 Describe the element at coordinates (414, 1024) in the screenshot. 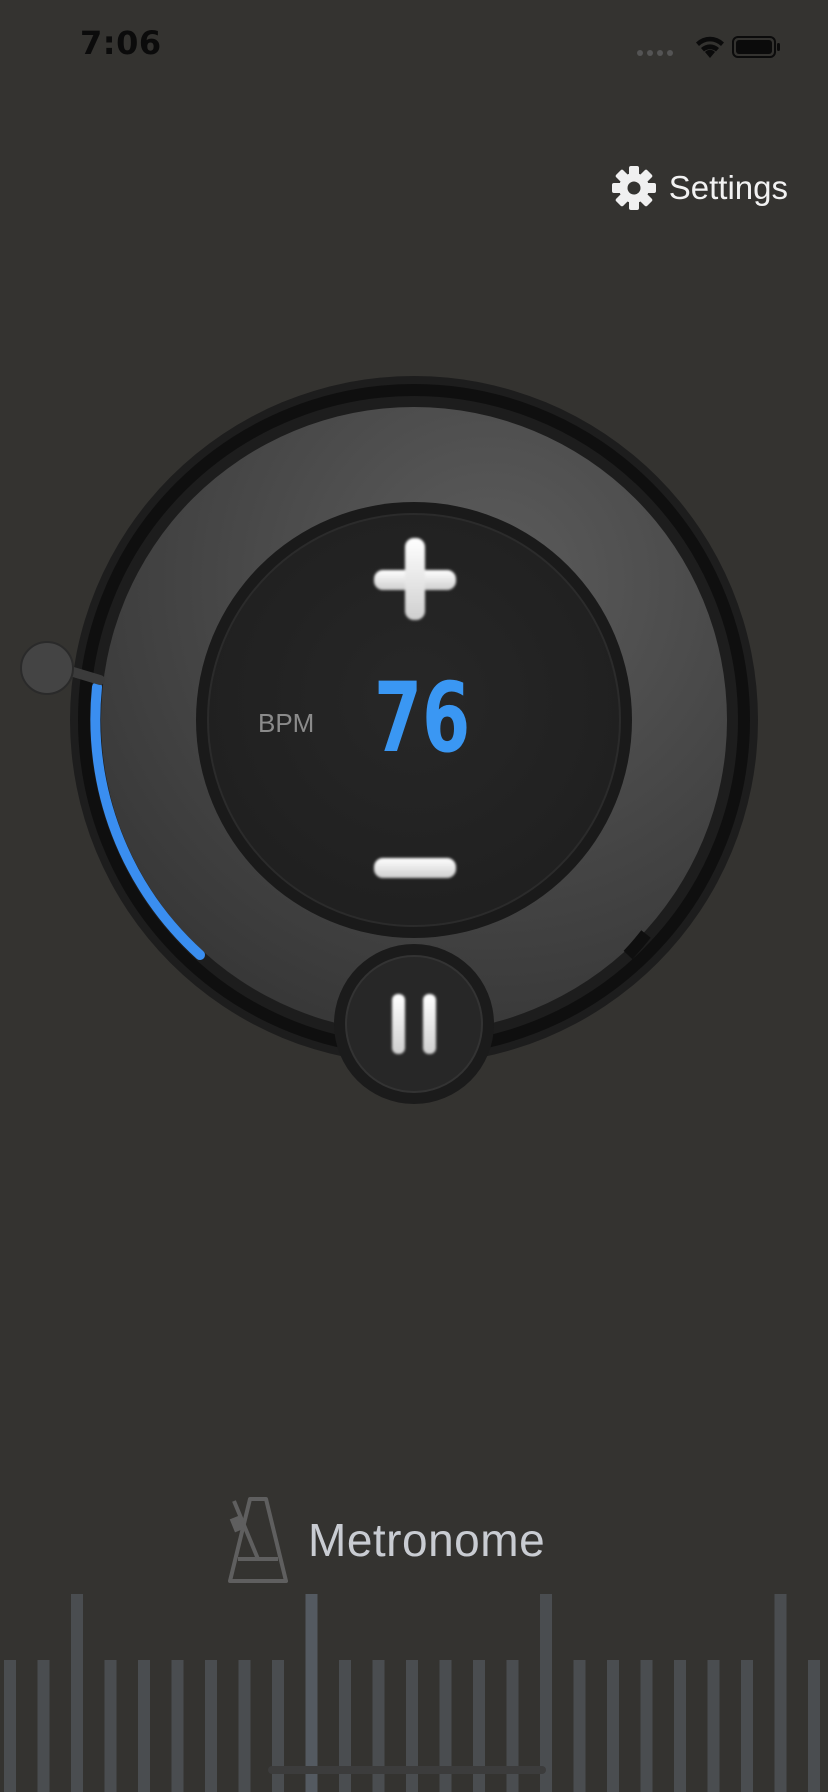

I see `pause-button` at that location.